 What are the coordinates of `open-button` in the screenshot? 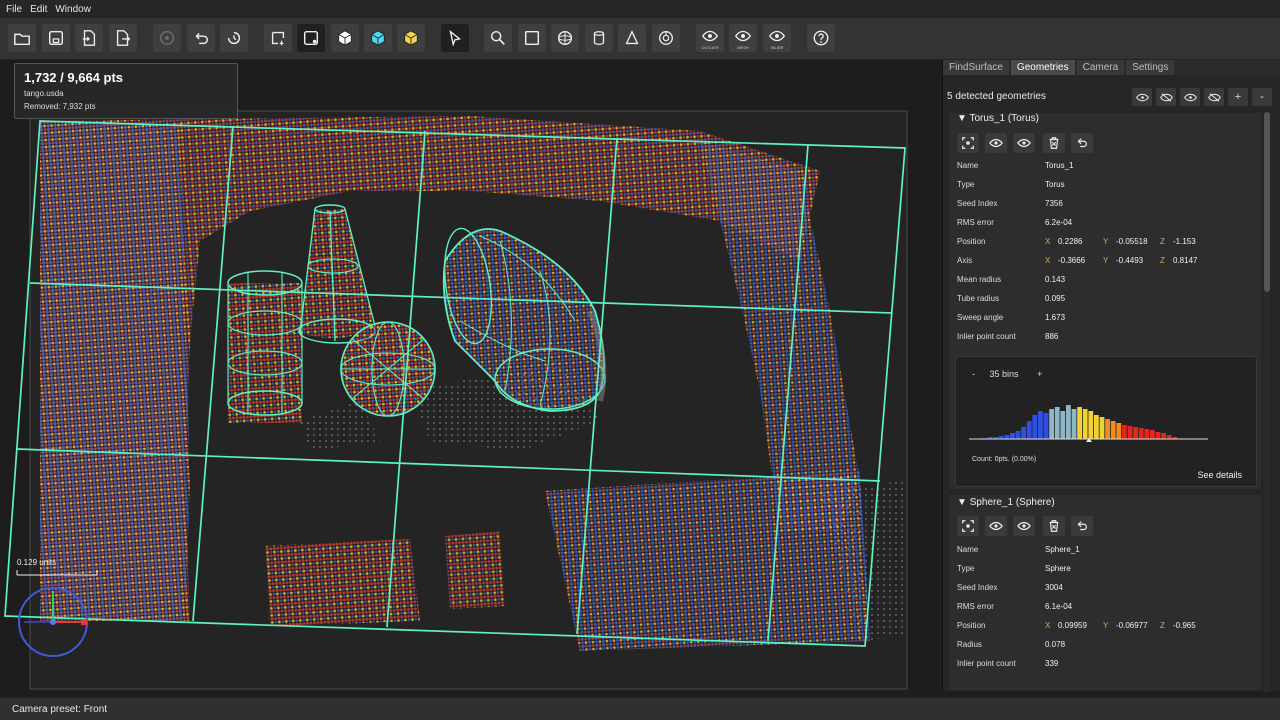 It's located at (22, 38).